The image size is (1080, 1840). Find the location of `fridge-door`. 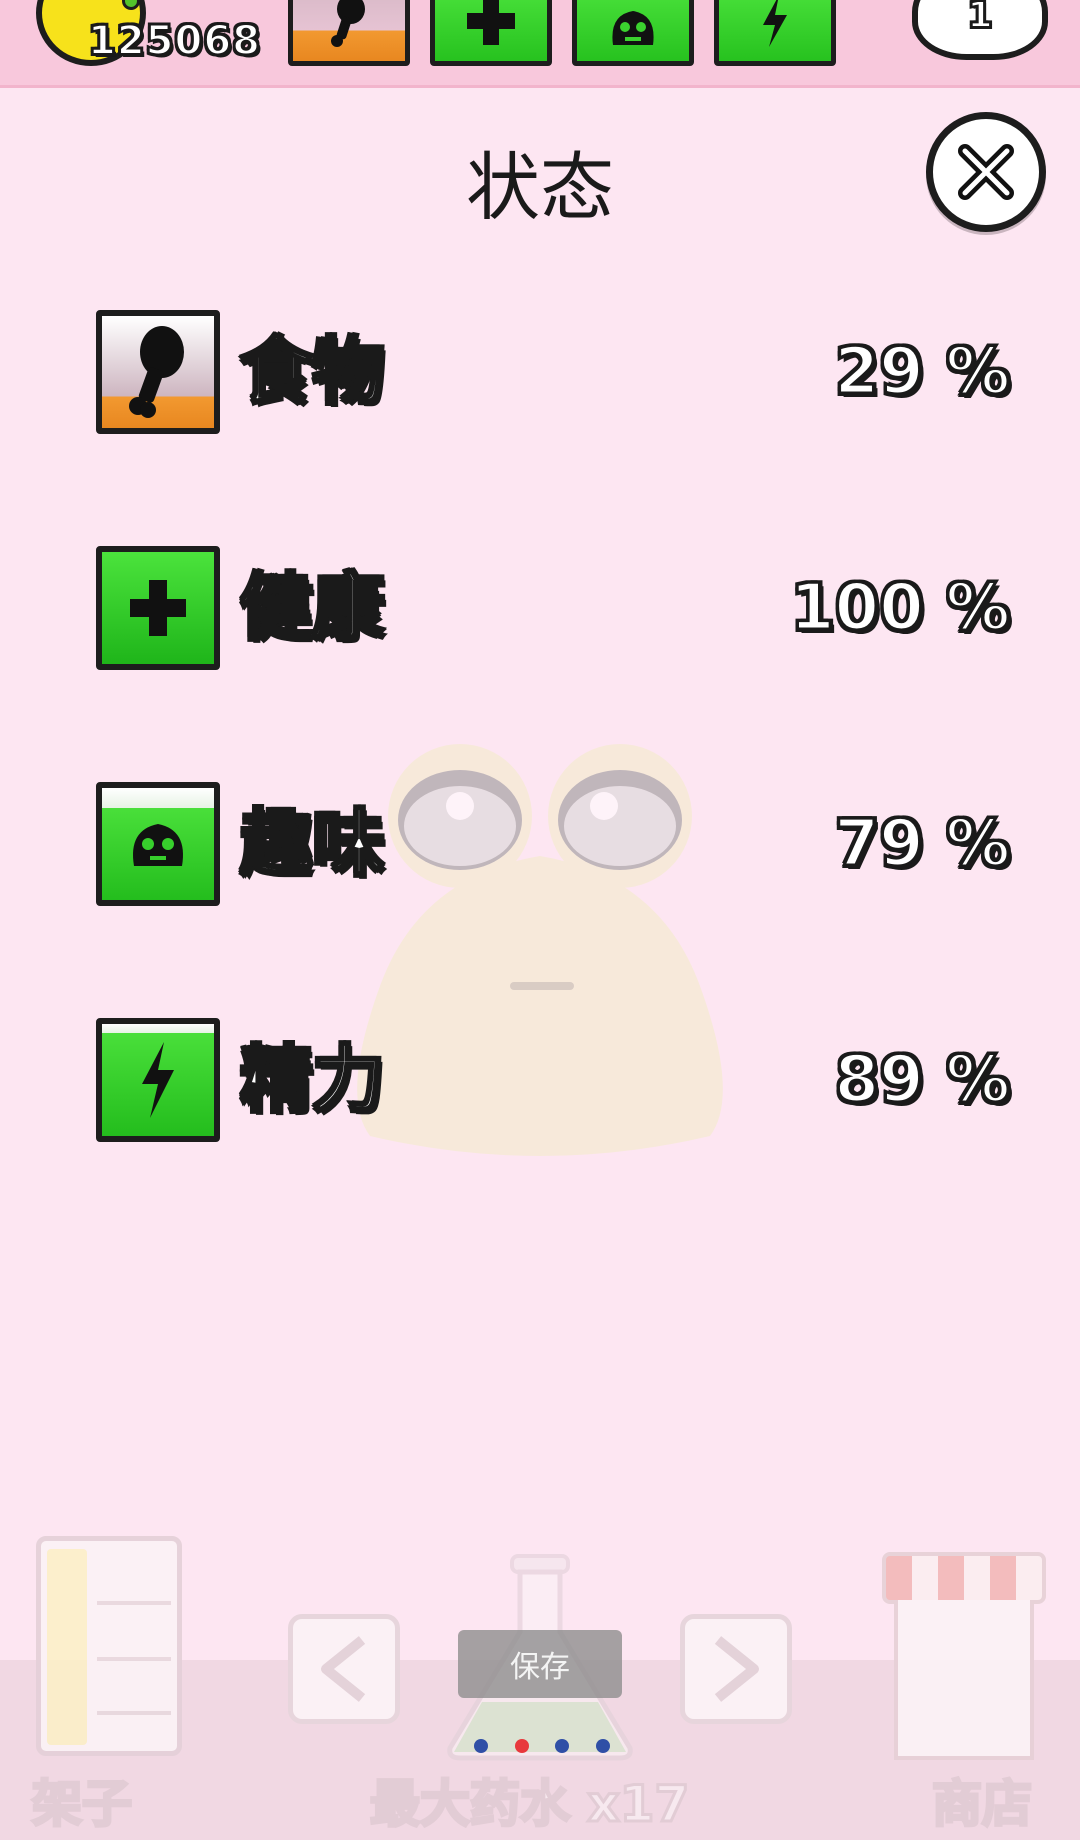

fridge-door is located at coordinates (67, 1647).